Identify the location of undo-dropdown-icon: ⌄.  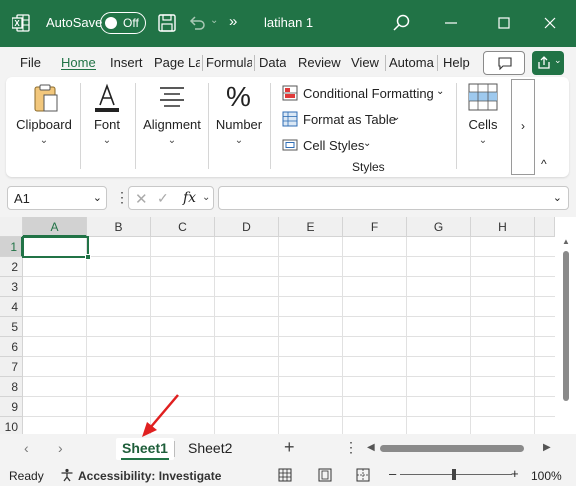
(214, 20).